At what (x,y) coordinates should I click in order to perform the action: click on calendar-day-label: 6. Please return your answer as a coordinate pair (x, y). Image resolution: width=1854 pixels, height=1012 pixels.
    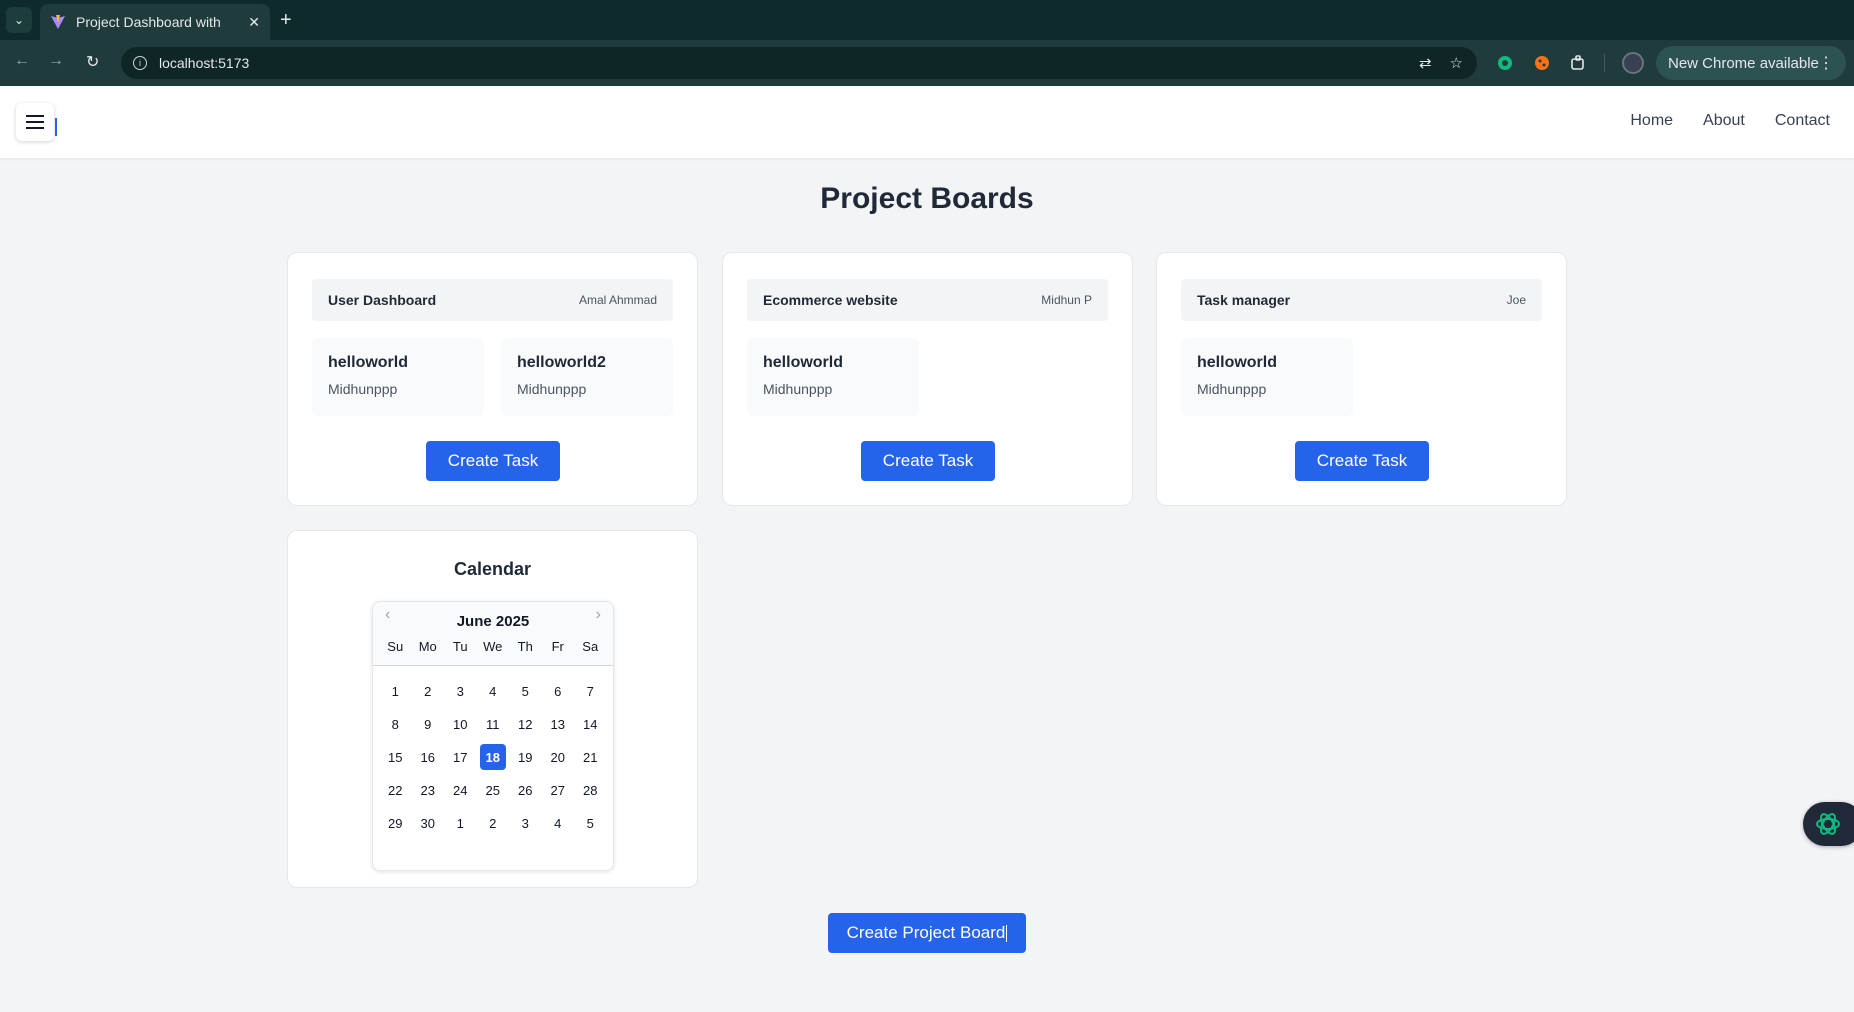
    Looking at the image, I should click on (558, 691).